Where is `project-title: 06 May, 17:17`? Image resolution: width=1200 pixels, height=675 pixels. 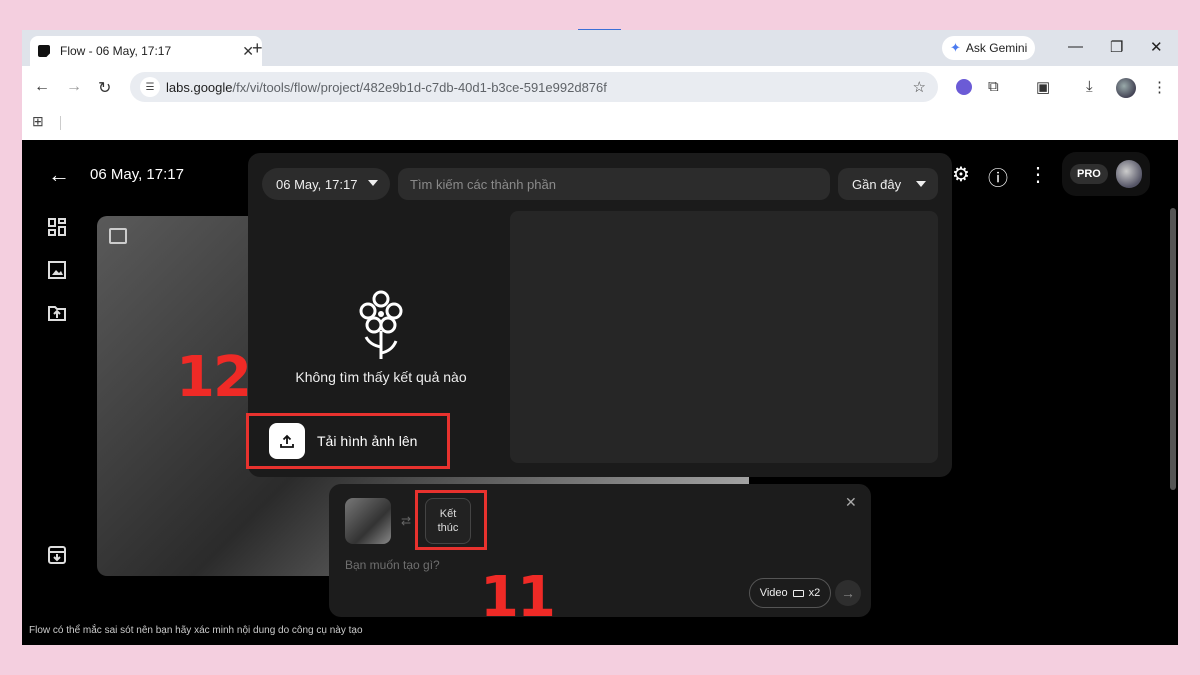 project-title: 06 May, 17:17 is located at coordinates (137, 174).